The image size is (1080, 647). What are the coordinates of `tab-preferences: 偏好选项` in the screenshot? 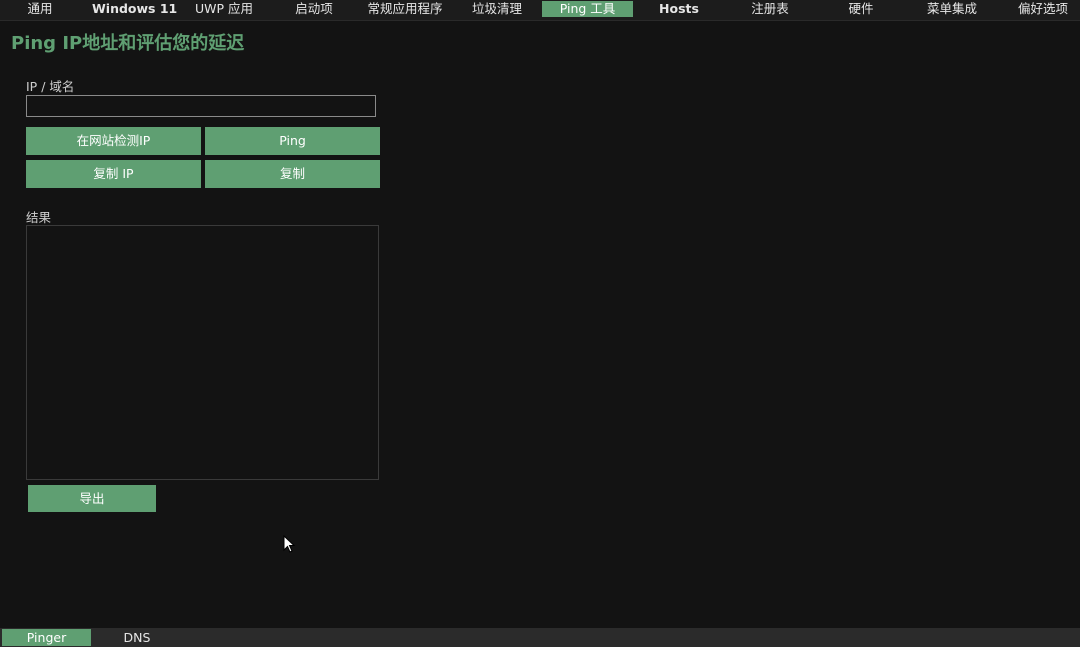 It's located at (1043, 9).